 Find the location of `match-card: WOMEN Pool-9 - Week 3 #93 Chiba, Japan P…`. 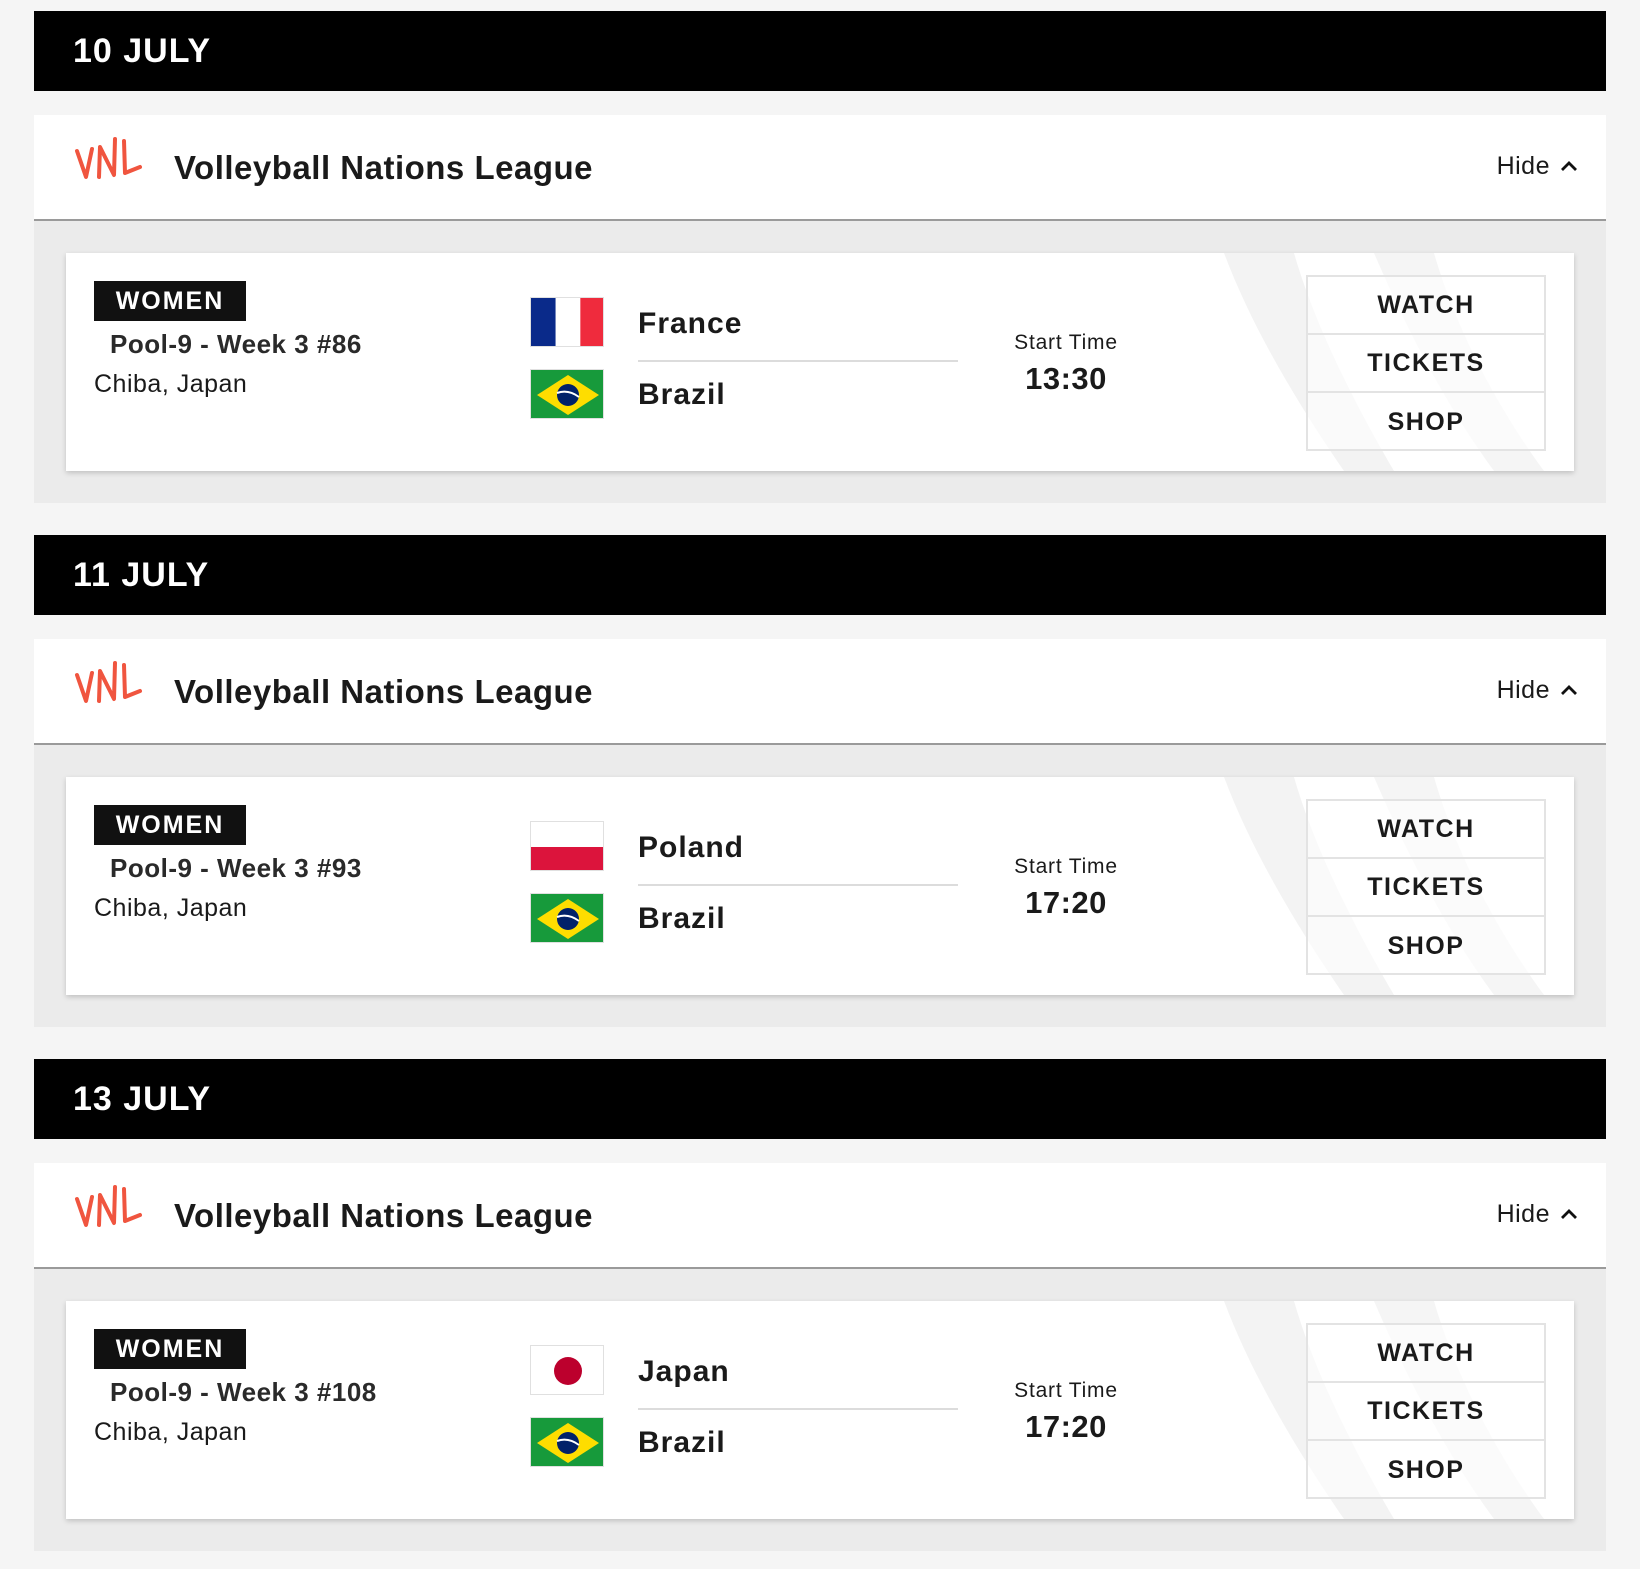

match-card: WOMEN Pool-9 - Week 3 #93 Chiba, Japan P… is located at coordinates (820, 886).